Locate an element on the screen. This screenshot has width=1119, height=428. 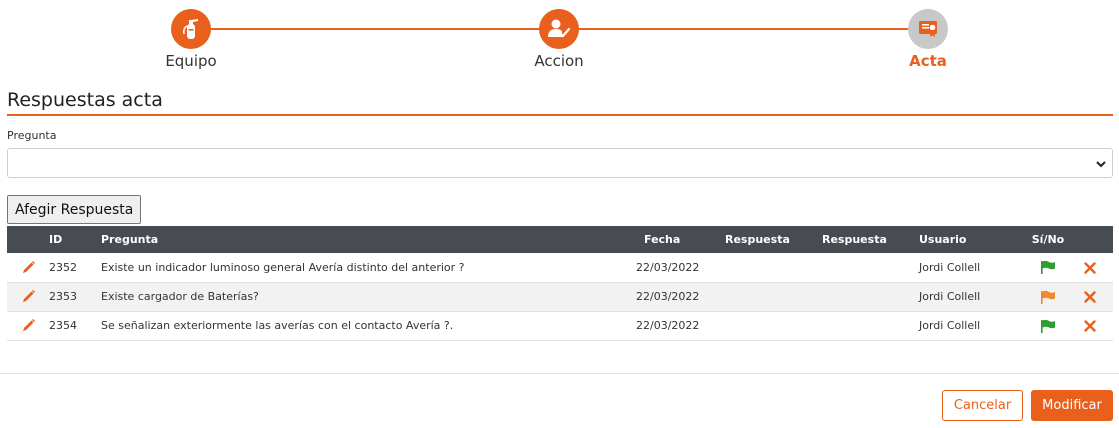
pregunta-select is located at coordinates (560, 163).